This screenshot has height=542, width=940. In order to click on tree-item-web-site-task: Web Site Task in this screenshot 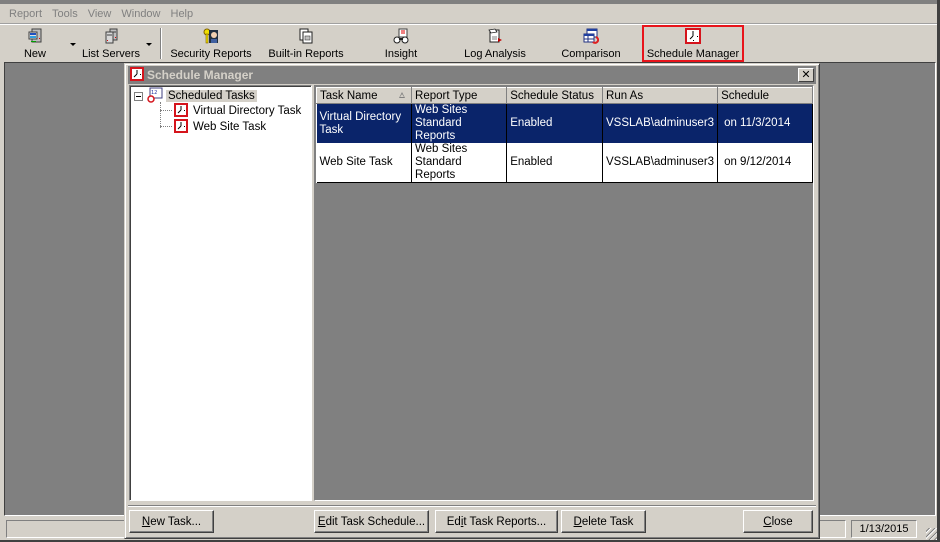, I will do `click(220, 127)`.